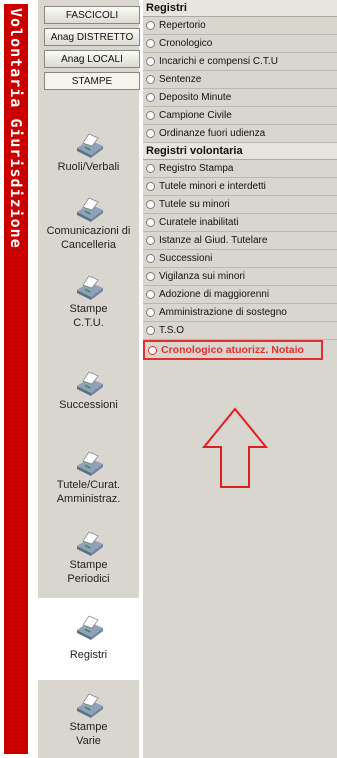  What do you see at coordinates (88, 734) in the screenshot?
I see `nav-label: Stampe Varie` at bounding box center [88, 734].